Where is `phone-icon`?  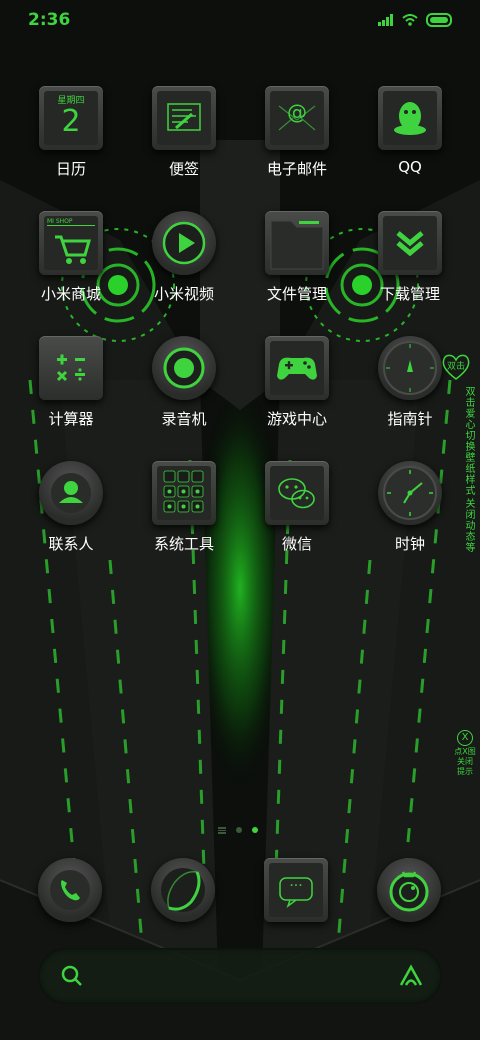 phone-icon is located at coordinates (70, 890).